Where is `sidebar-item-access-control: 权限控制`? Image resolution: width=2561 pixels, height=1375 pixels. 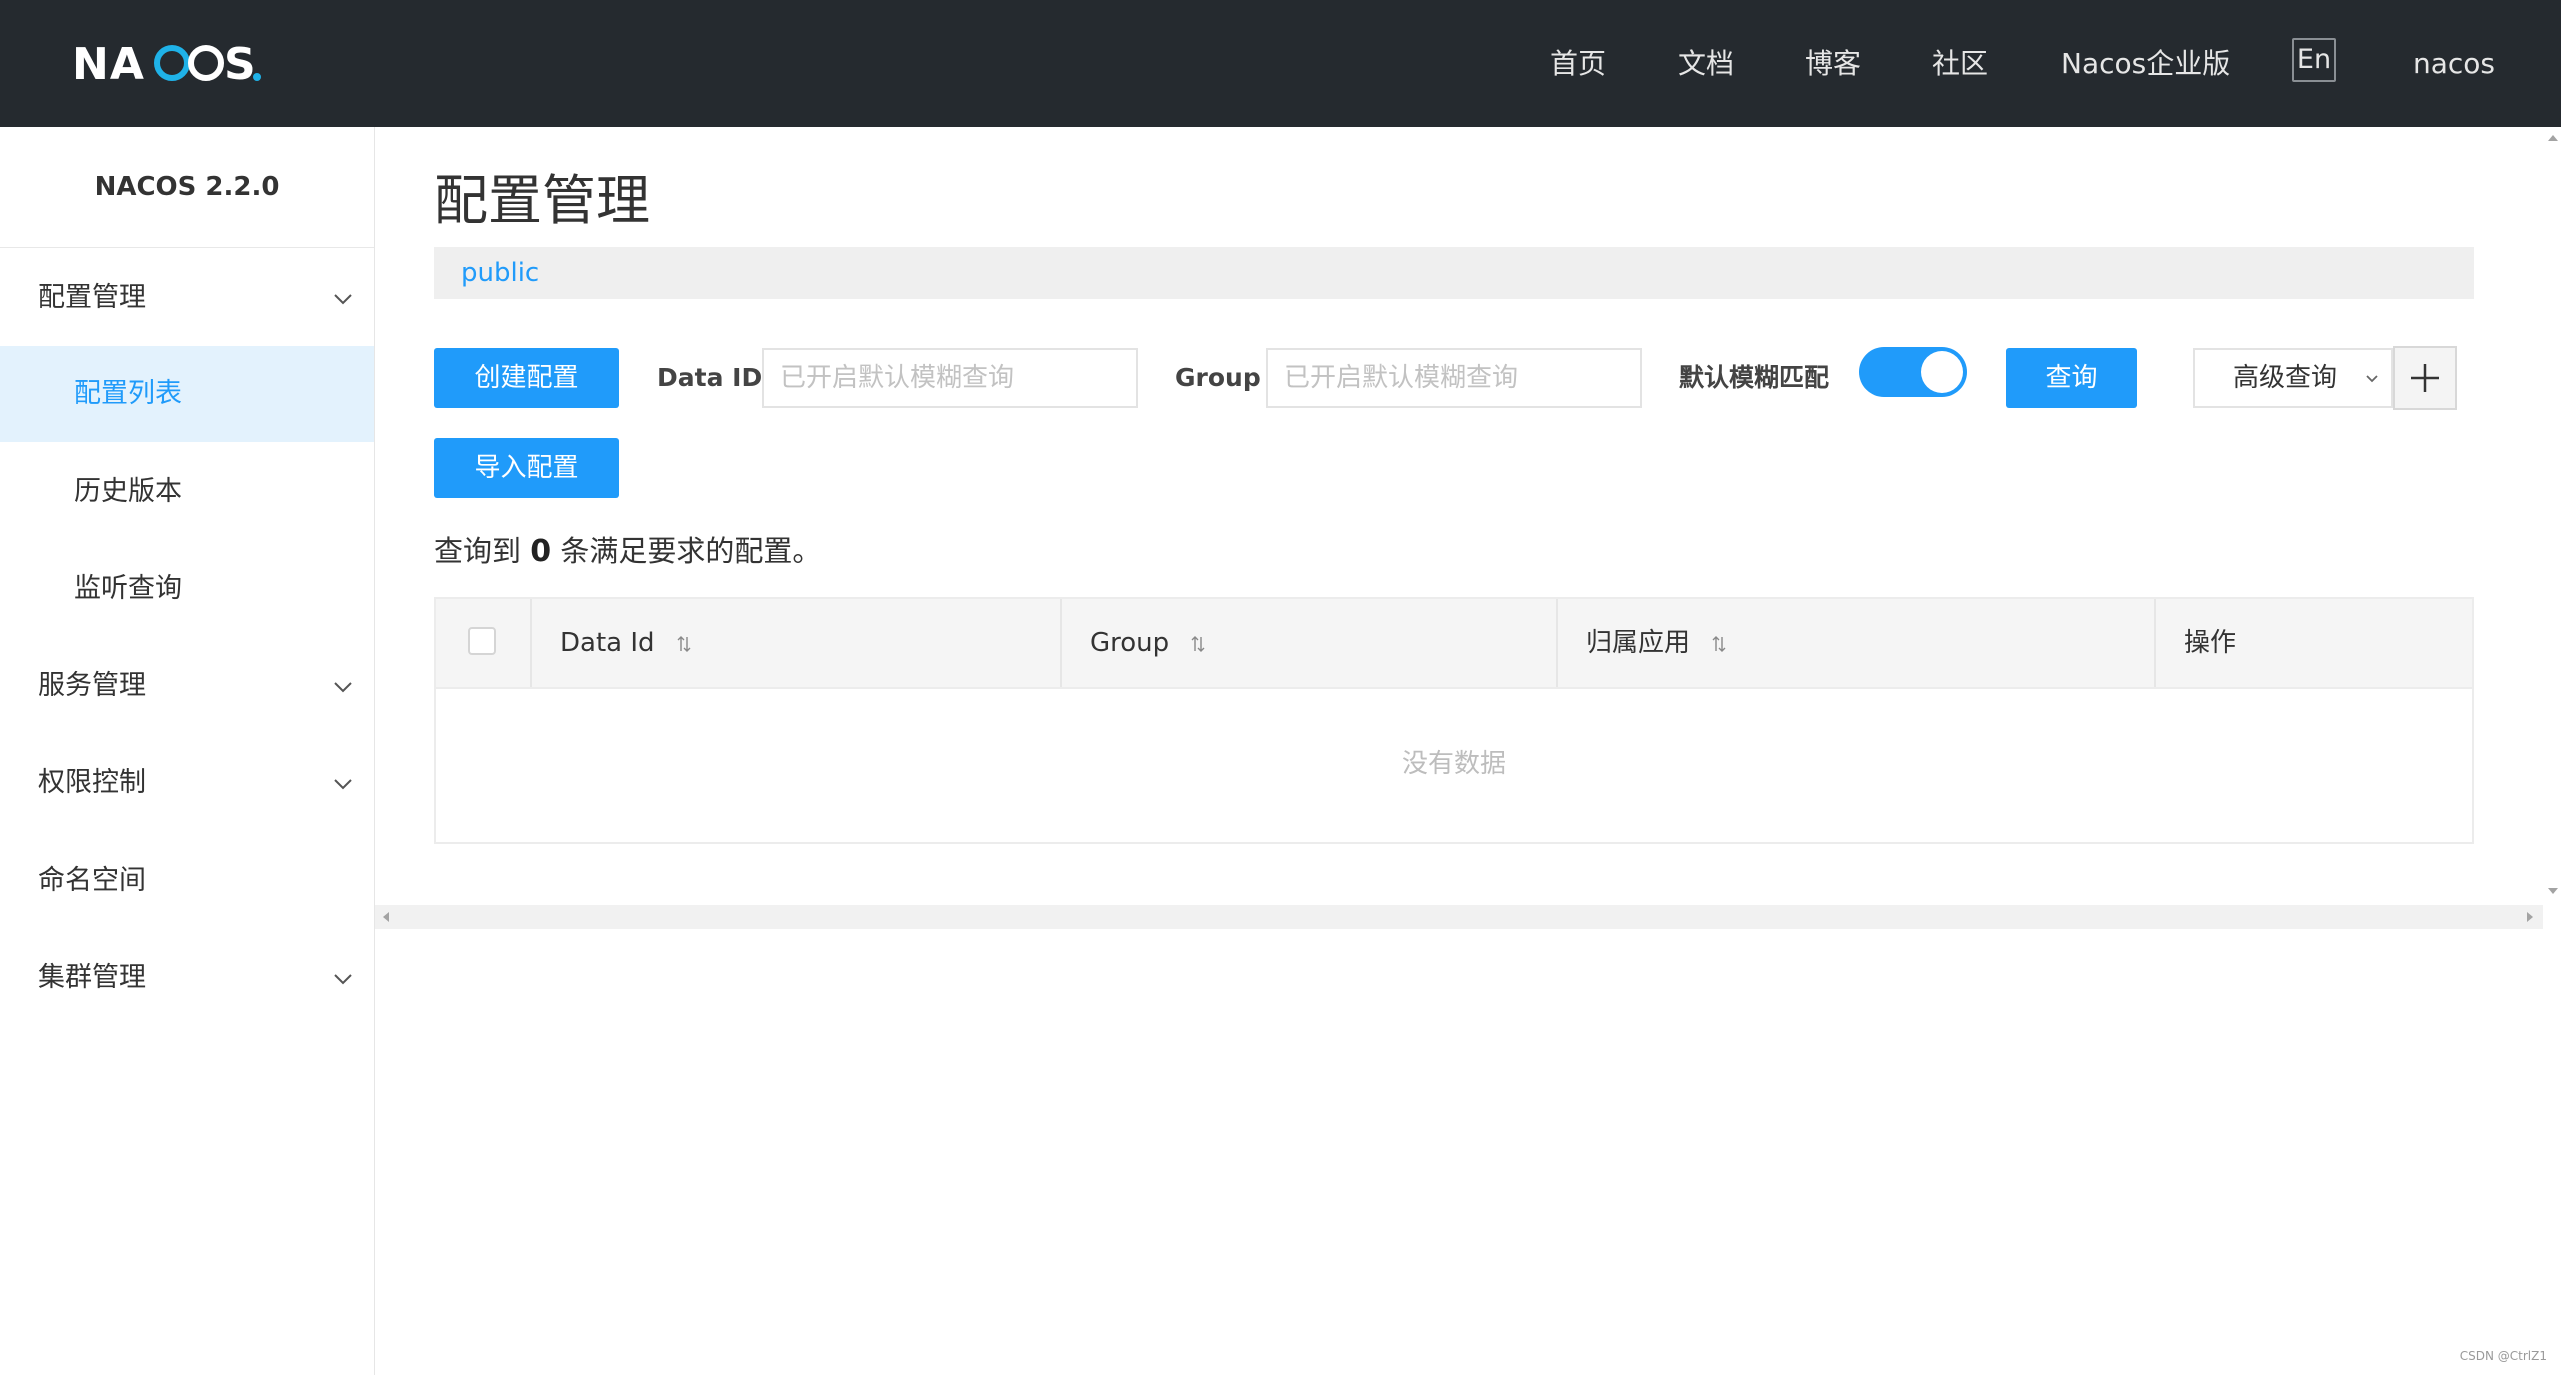 sidebar-item-access-control: 权限控制 is located at coordinates (187, 783).